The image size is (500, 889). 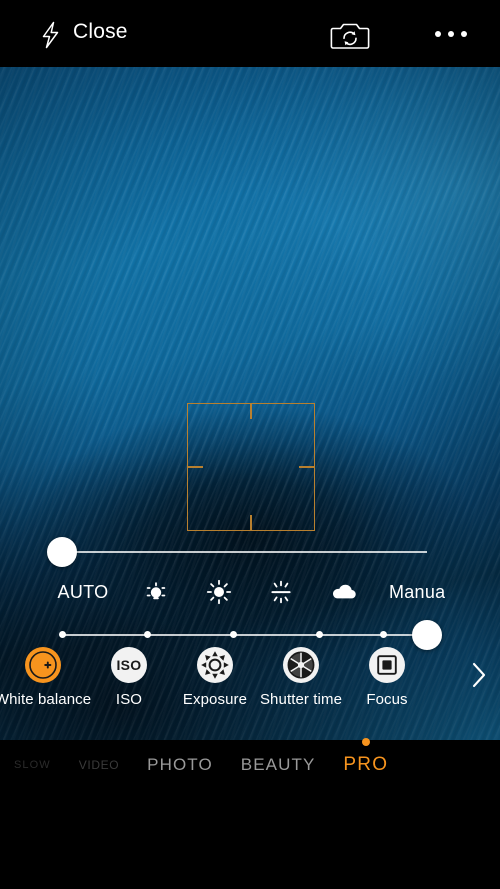 What do you see at coordinates (350, 35) in the screenshot?
I see `camera-flip-icon` at bounding box center [350, 35].